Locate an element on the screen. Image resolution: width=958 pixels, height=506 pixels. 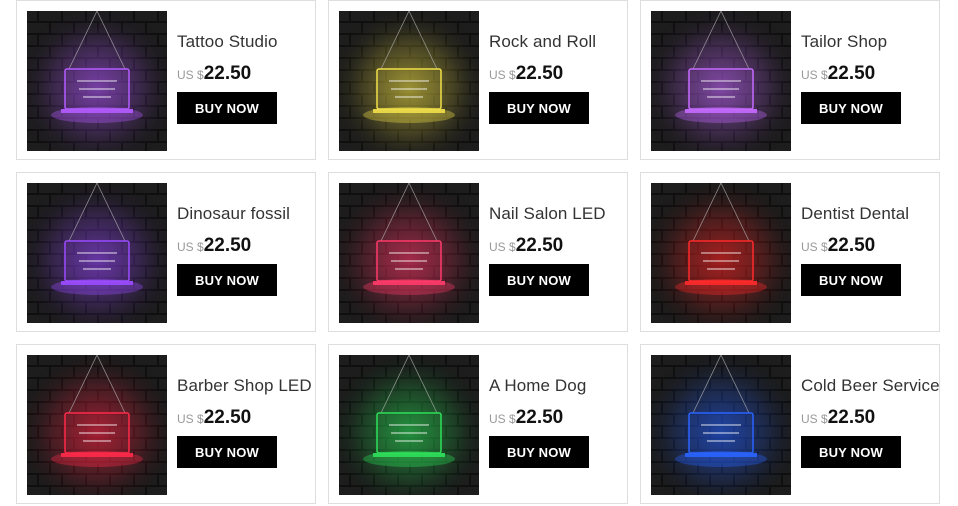
dinosaur-skeleton-icon is located at coordinates (97, 253).